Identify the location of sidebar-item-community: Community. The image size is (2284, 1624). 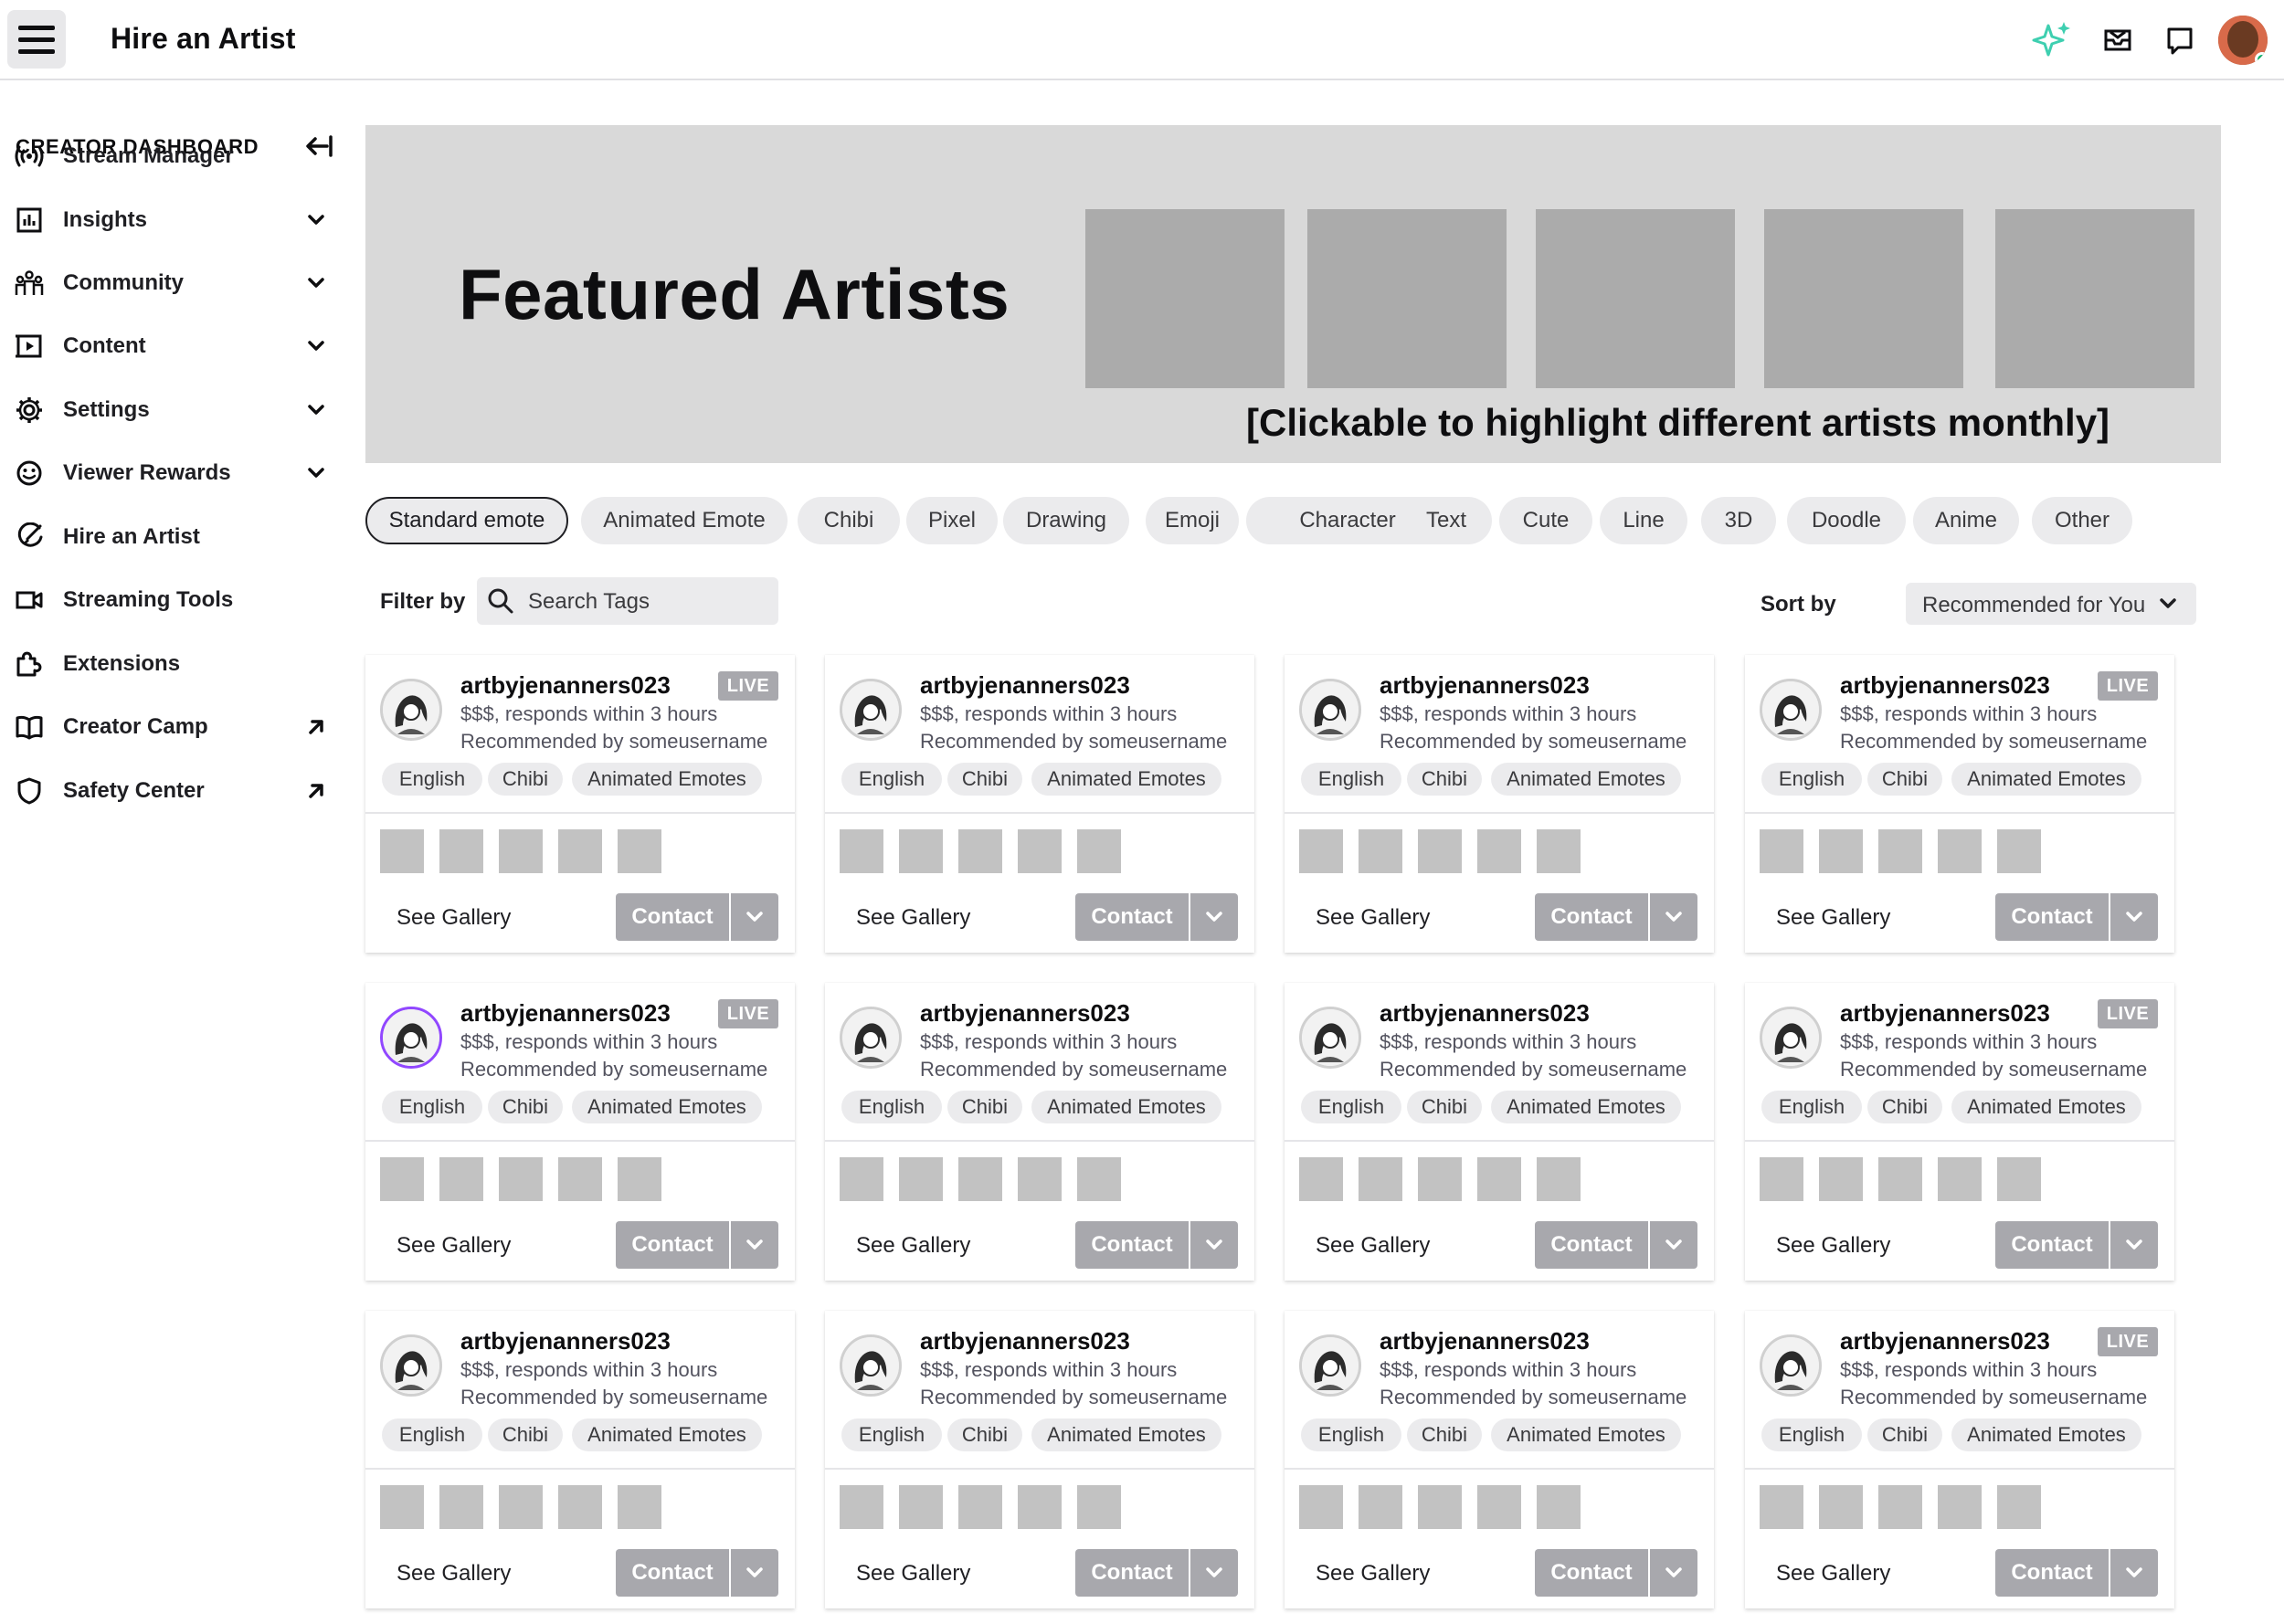
(173, 283).